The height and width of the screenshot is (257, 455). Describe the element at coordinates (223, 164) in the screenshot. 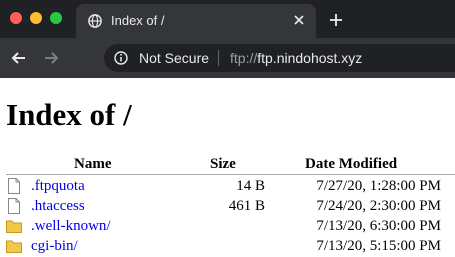

I see `column-header-size: Size` at that location.